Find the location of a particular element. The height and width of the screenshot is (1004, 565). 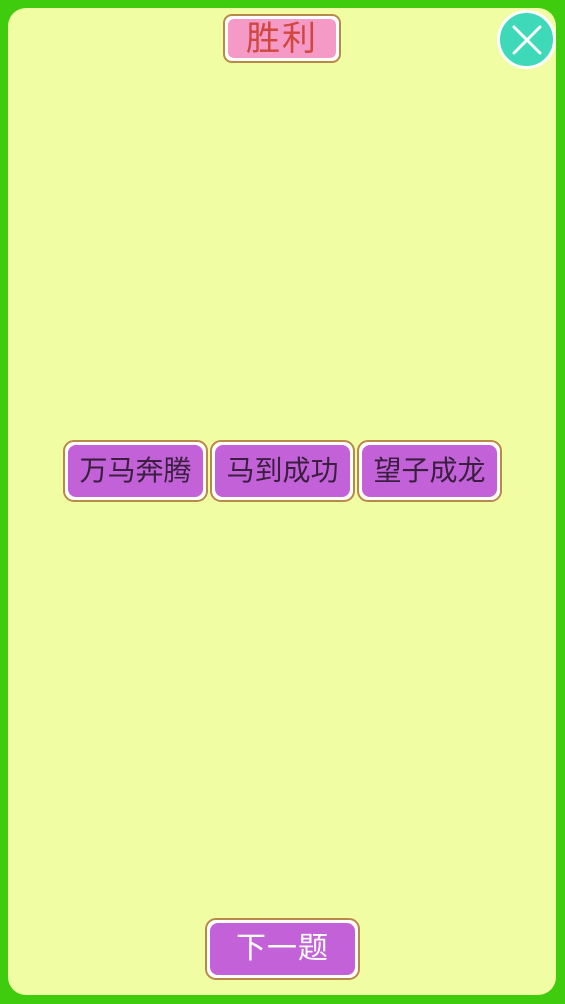

word-tile-label: 万马奔腾 is located at coordinates (135, 471).